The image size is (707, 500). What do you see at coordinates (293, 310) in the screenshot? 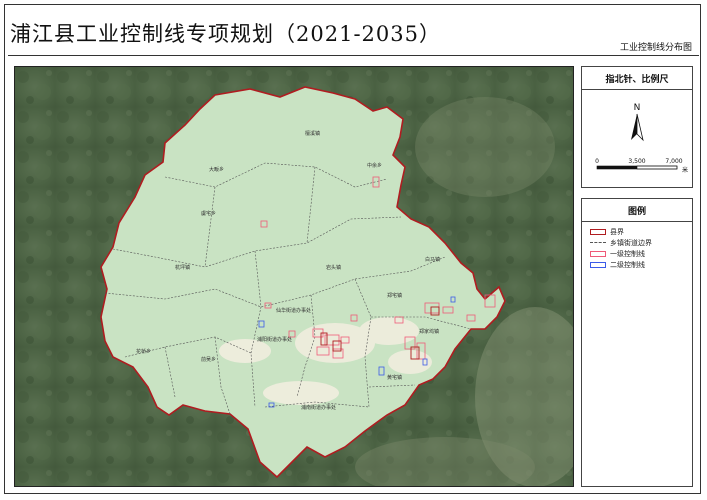
I see `place-label-xianhua: 仙华街道办事处` at bounding box center [293, 310].